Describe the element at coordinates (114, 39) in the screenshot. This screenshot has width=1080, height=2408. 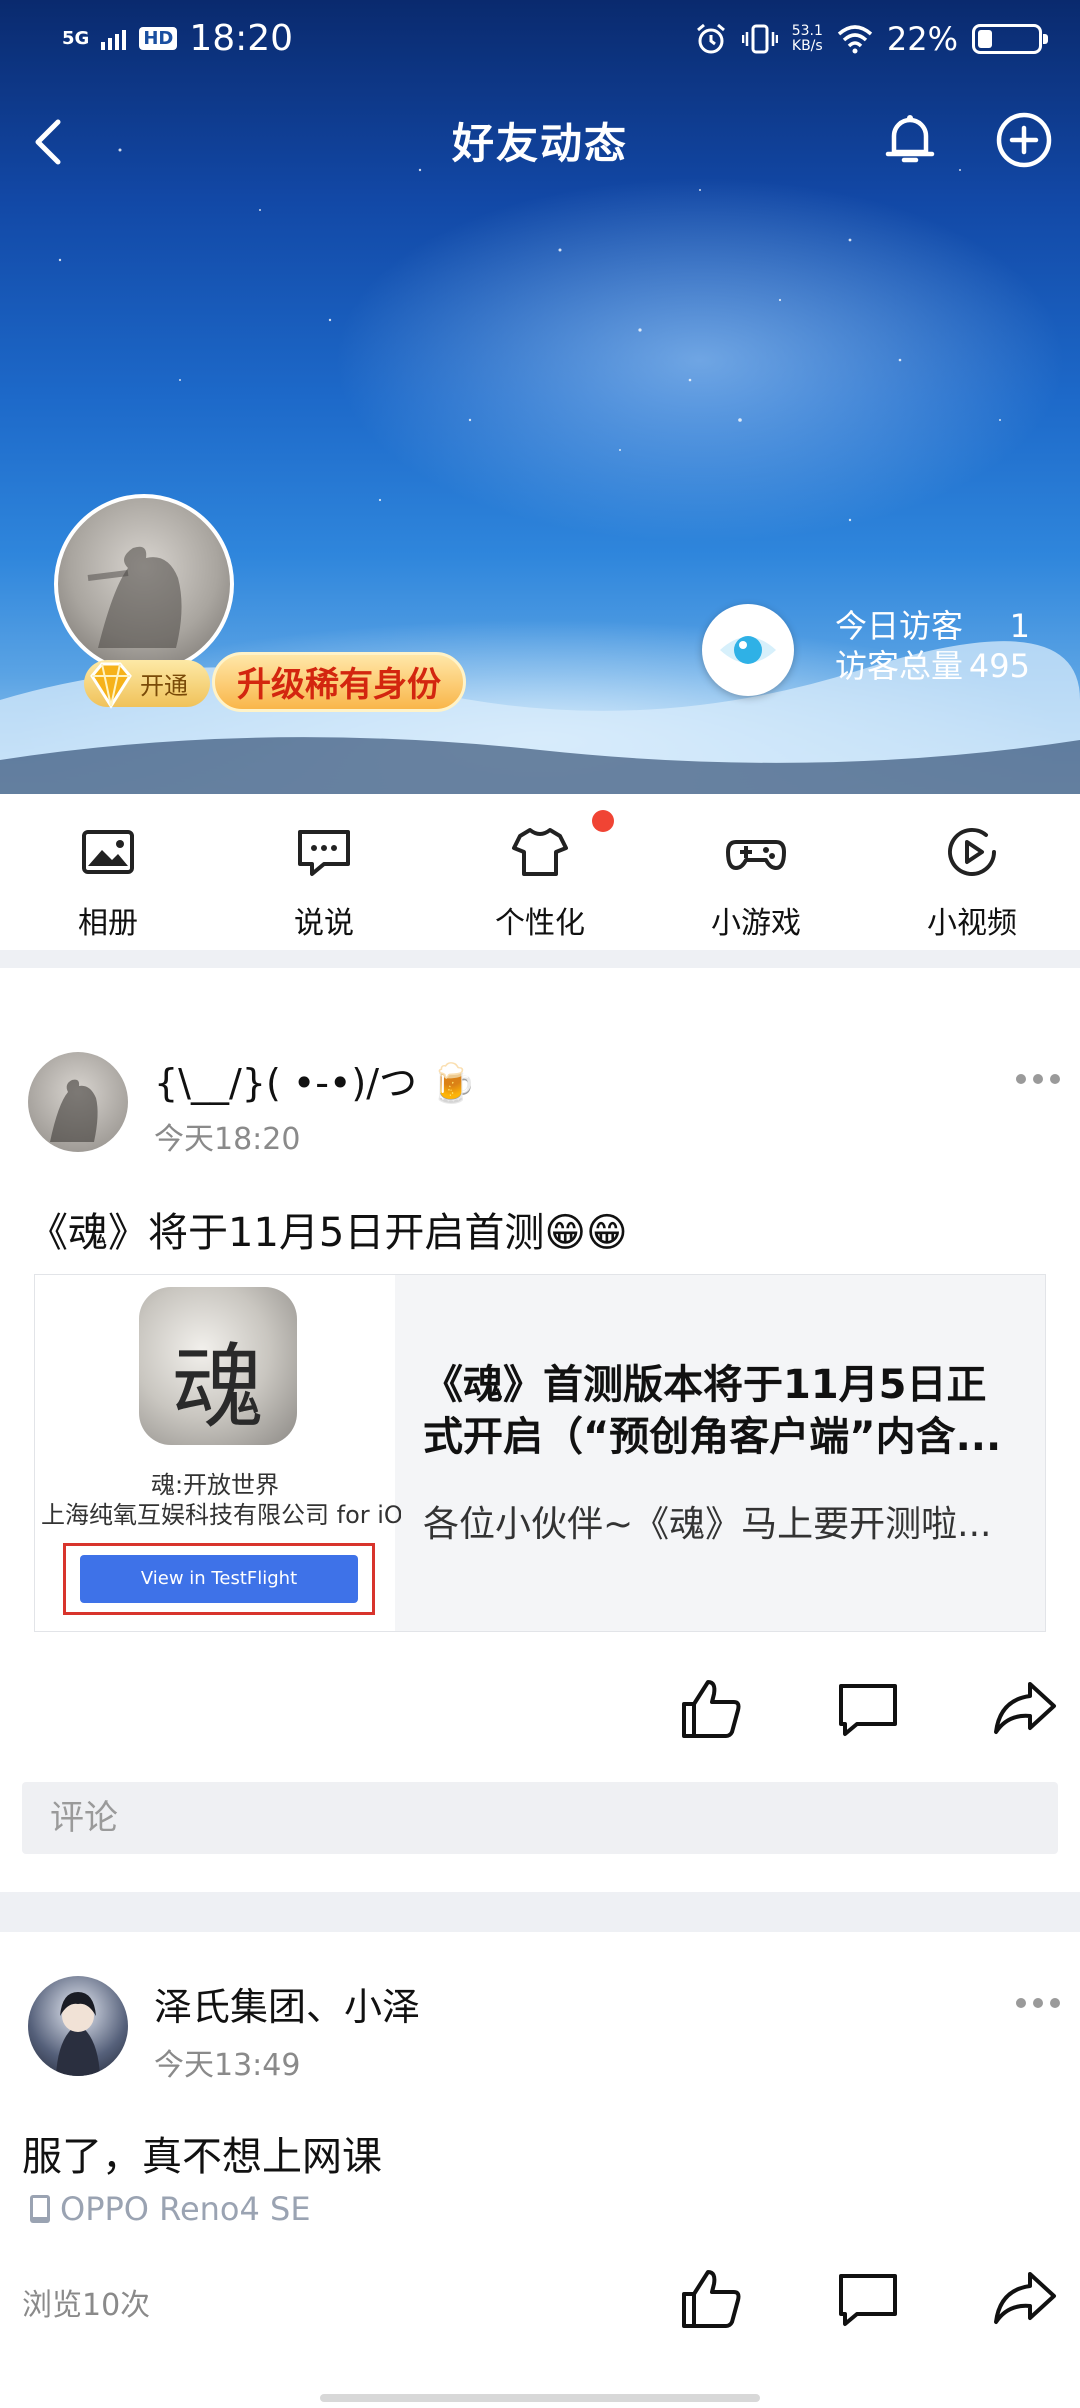
I see `signal-icon` at that location.